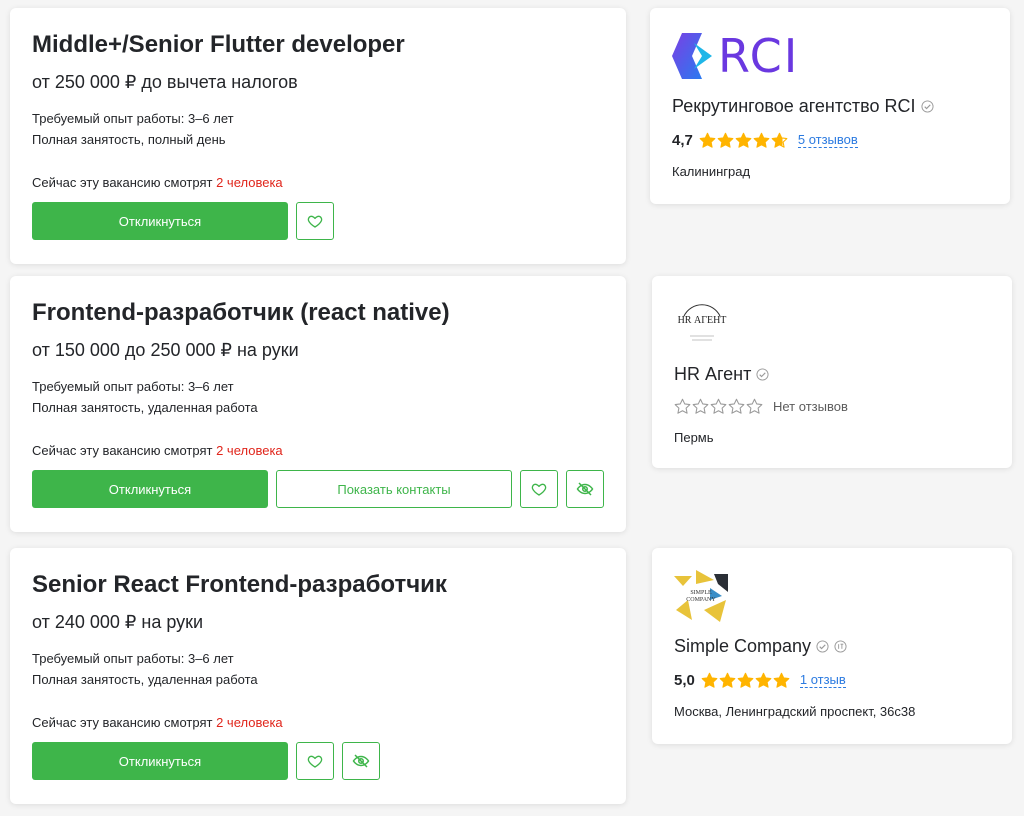  I want to click on company-rating: Нет отзывов, so click(761, 406).